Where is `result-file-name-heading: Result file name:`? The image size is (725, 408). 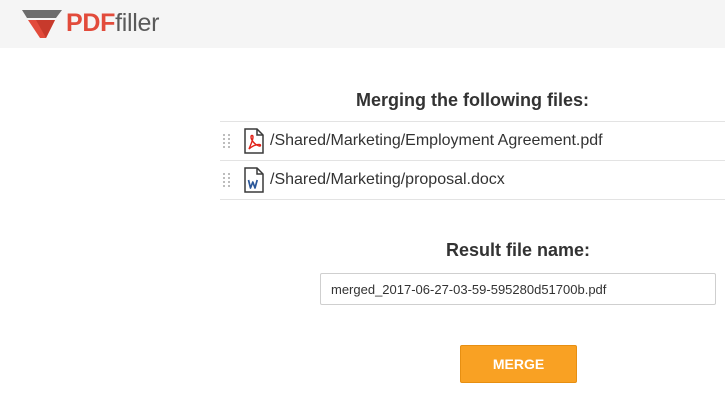
result-file-name-heading: Result file name: is located at coordinates (518, 250).